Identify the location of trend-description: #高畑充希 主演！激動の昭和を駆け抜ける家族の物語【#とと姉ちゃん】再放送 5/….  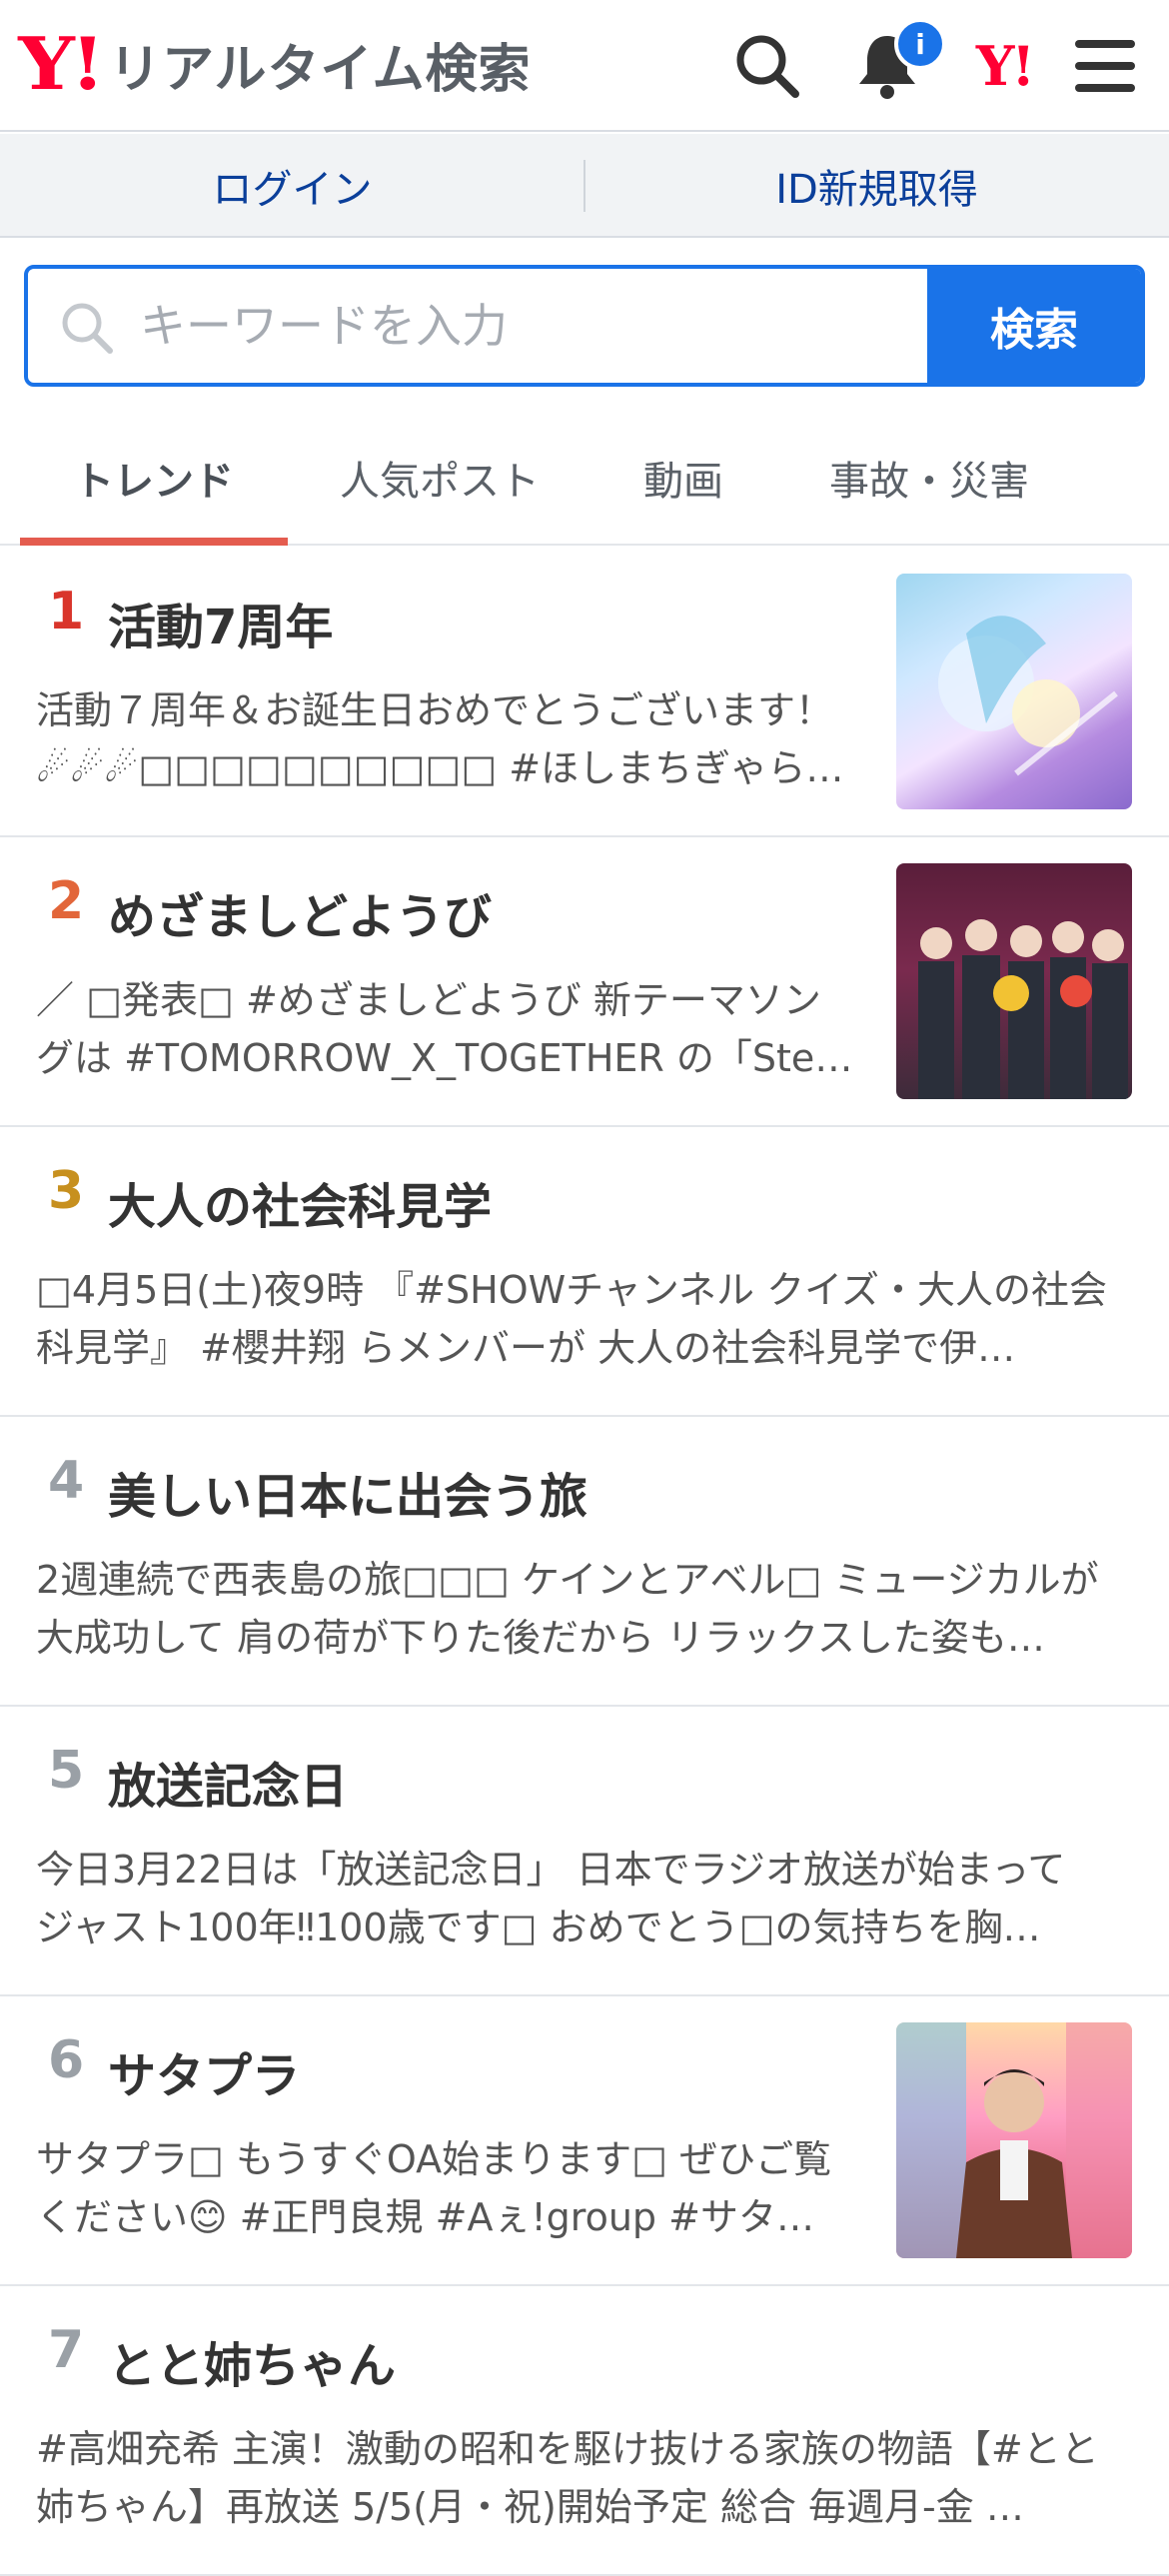
(568, 2478).